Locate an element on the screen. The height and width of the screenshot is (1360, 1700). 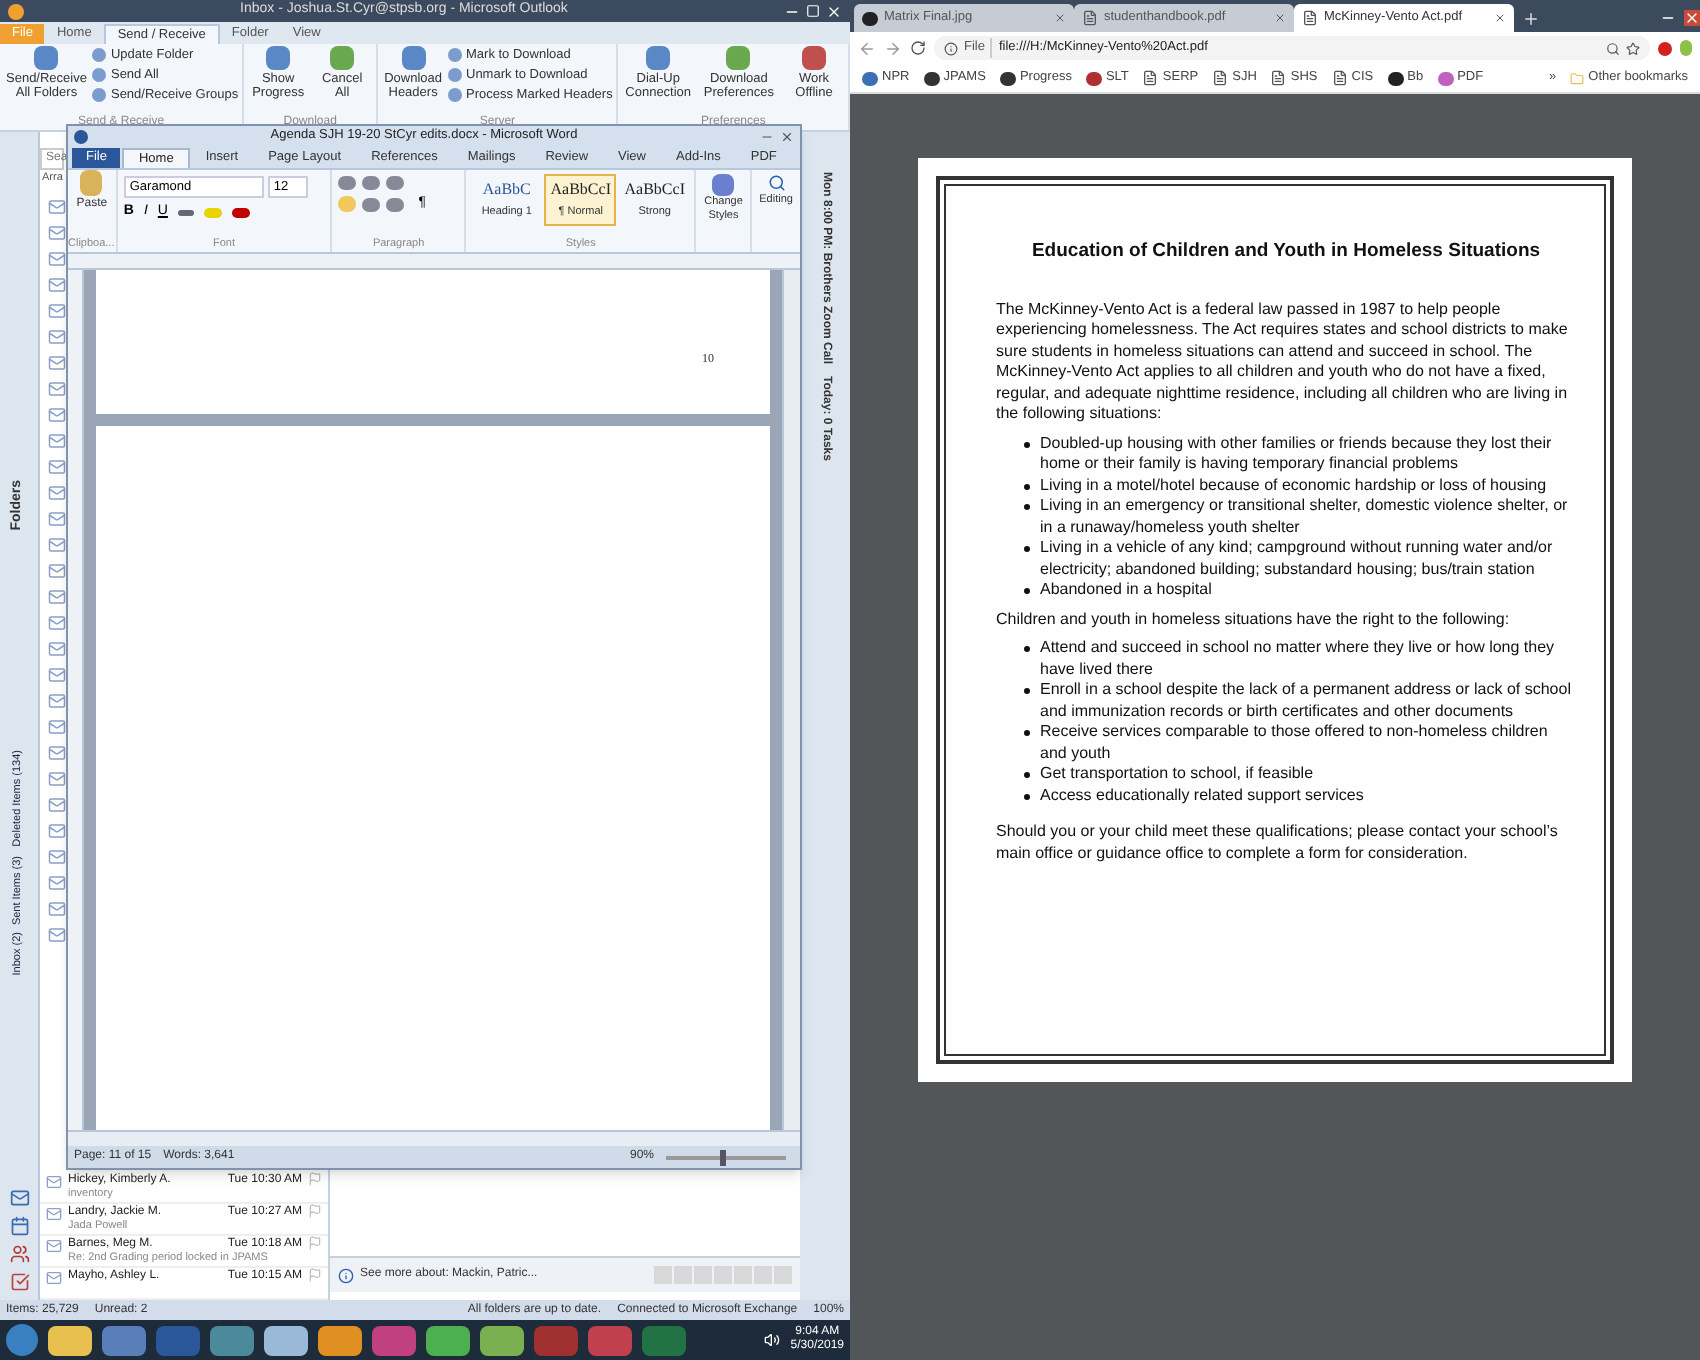
new-tab-icon is located at coordinates (1531, 19).